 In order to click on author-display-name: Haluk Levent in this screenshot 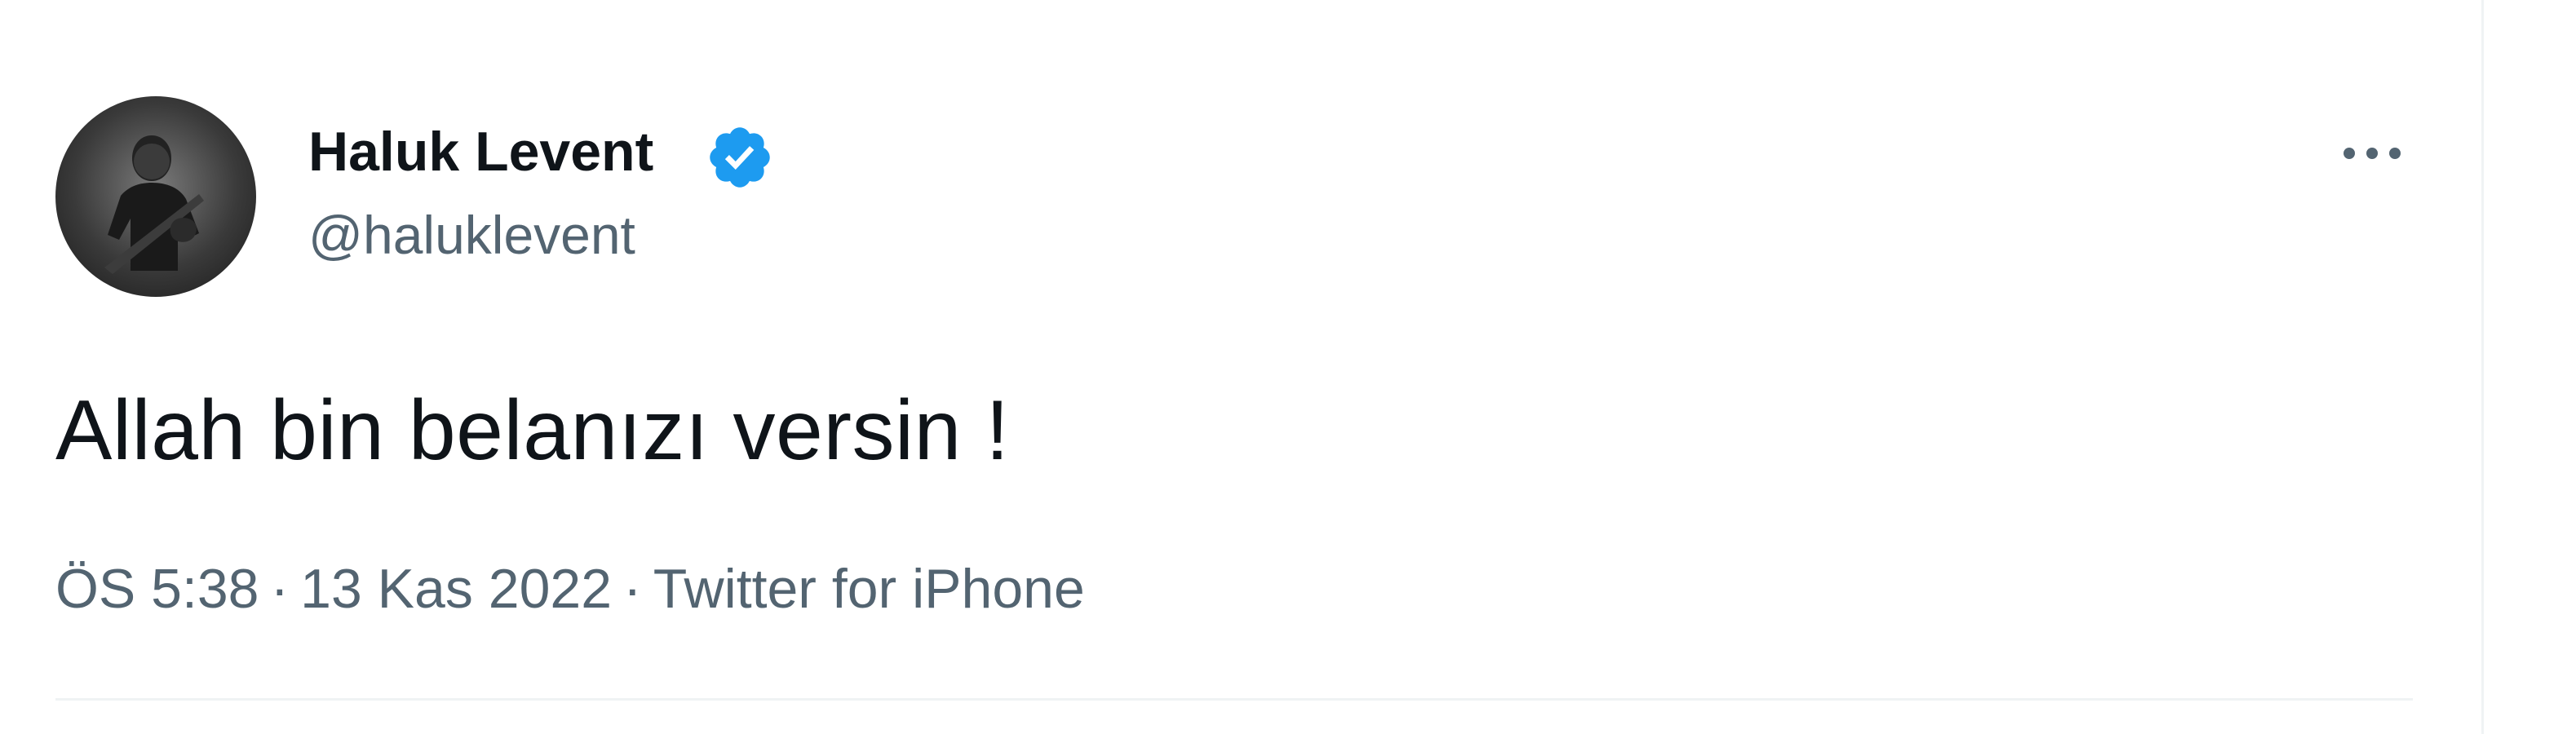, I will do `click(480, 151)`.